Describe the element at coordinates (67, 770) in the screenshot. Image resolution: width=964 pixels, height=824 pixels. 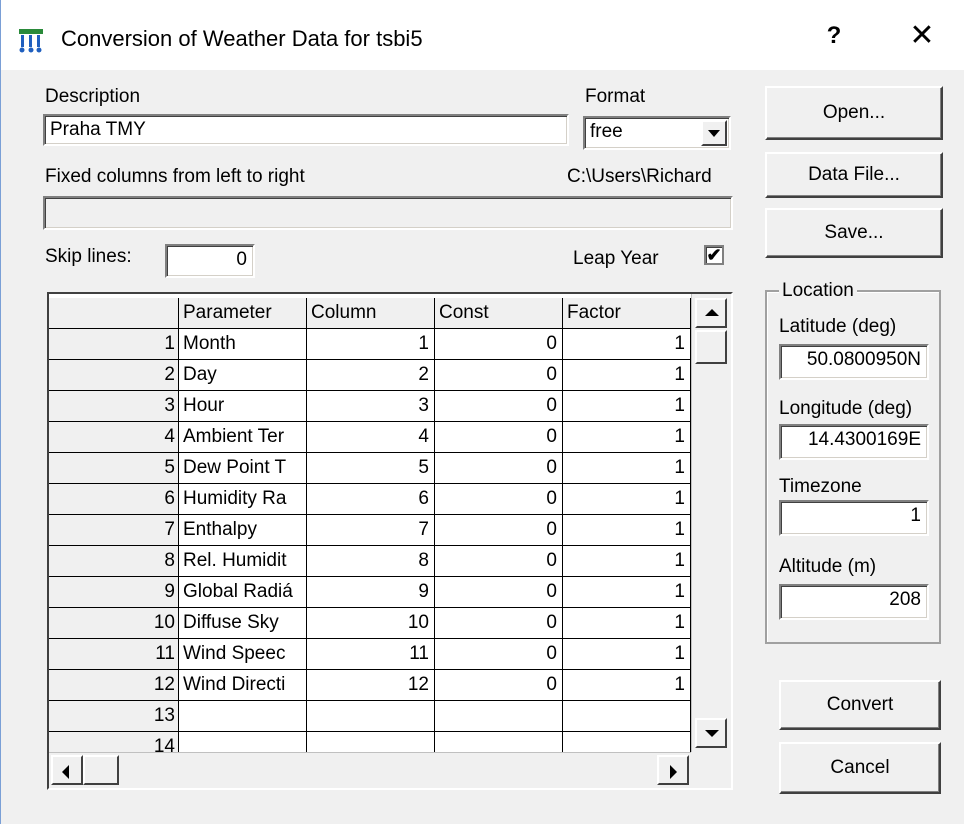
I see `scroll-left-button` at that location.